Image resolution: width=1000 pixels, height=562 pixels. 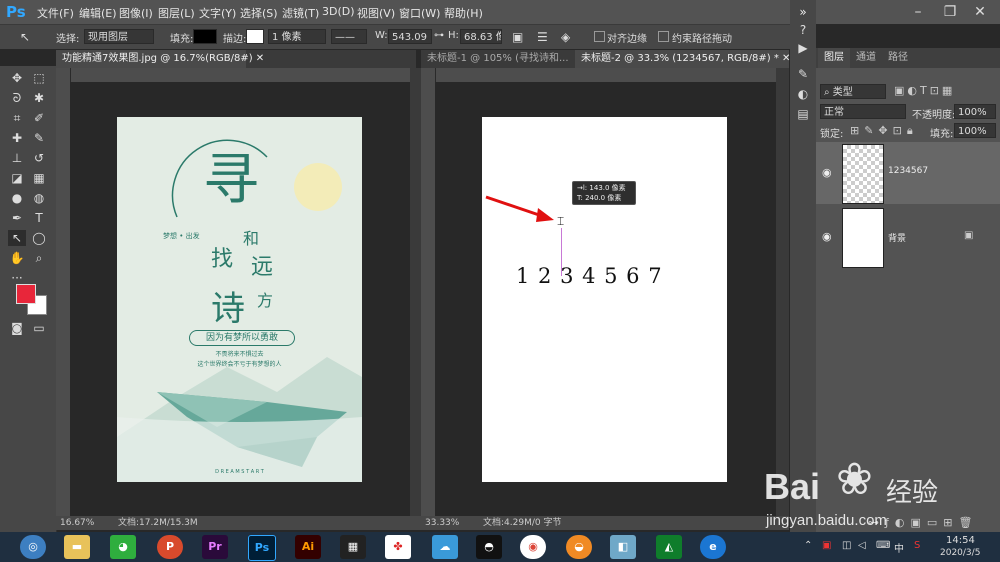 What do you see at coordinates (975, 130) in the screenshot?
I see `fill-field: 100%` at bounding box center [975, 130].